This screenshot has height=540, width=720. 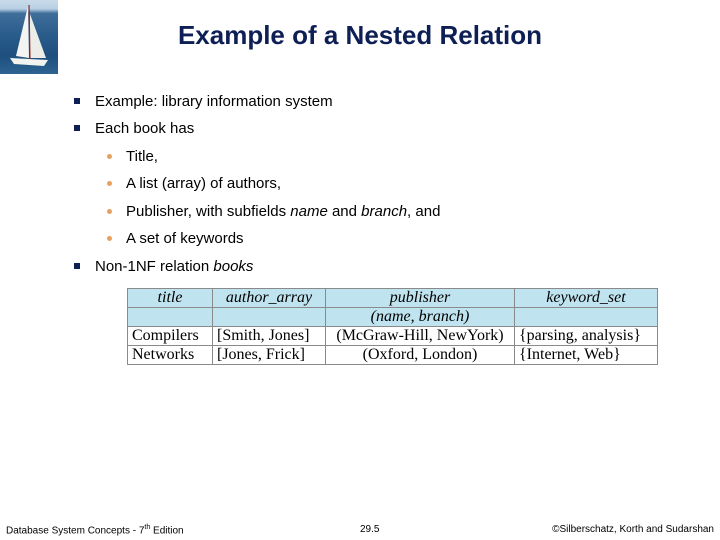 I want to click on bullet-text: Example: library information system, so click(x=214, y=101).